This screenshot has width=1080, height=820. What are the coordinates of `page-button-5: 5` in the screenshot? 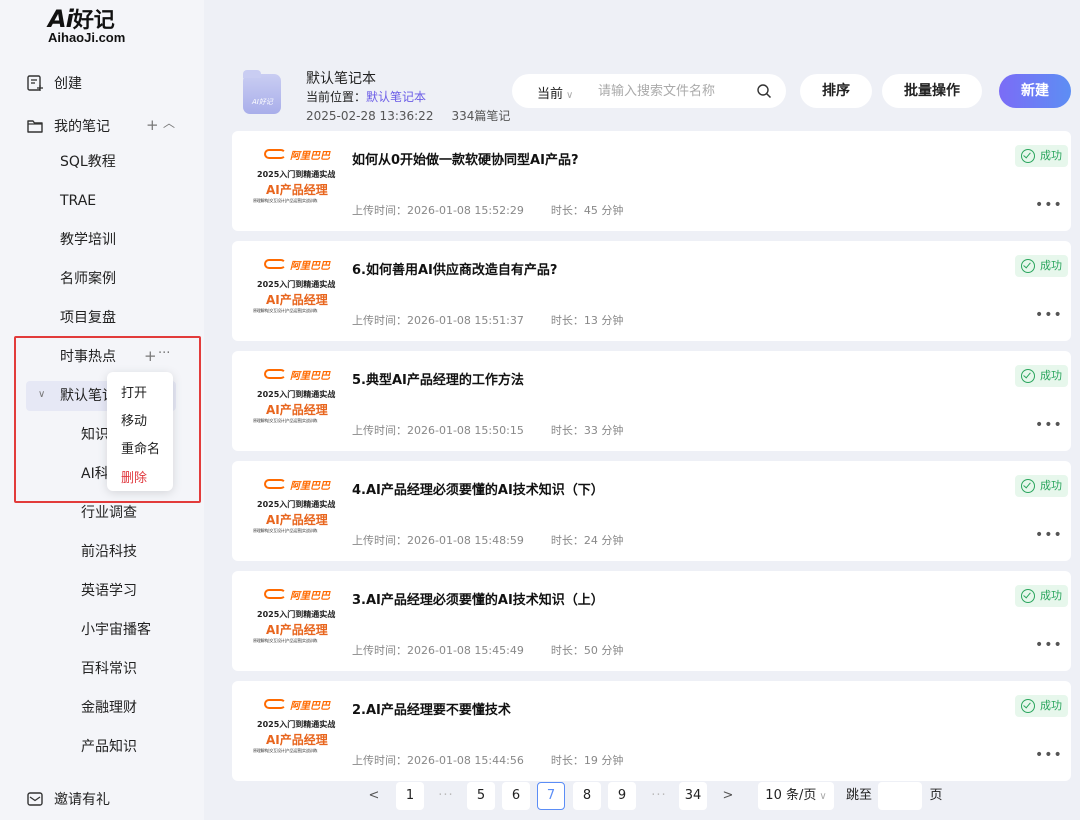 It's located at (481, 796).